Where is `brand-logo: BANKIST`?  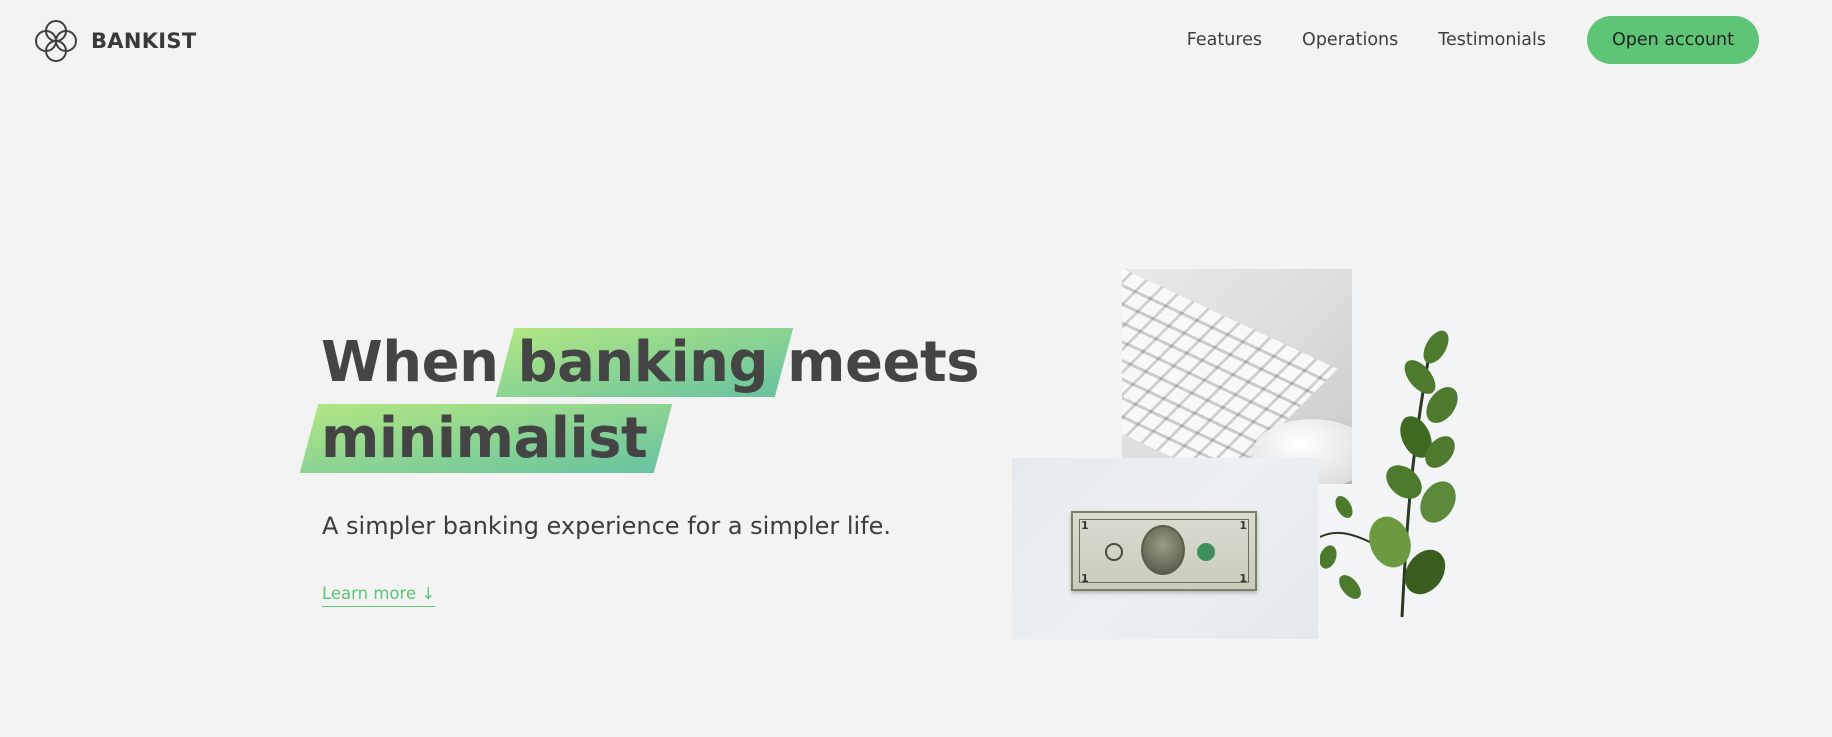
brand-logo: BANKIST is located at coordinates (114, 41).